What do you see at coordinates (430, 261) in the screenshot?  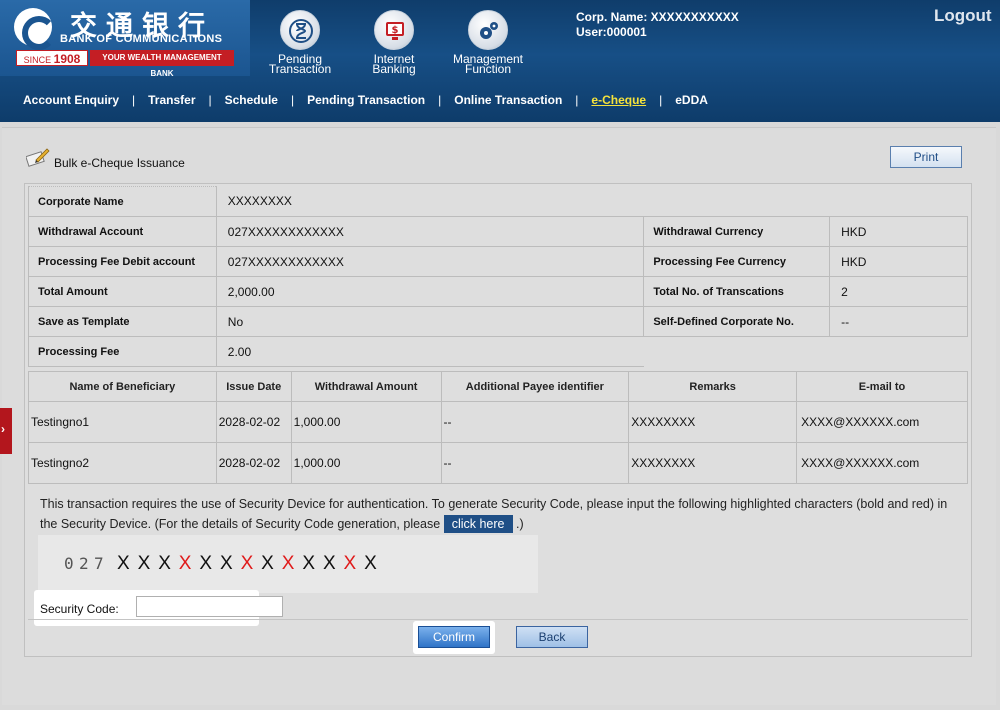 I see `fee-debit-account-value: 027XXXXXXXXXXXX` at bounding box center [430, 261].